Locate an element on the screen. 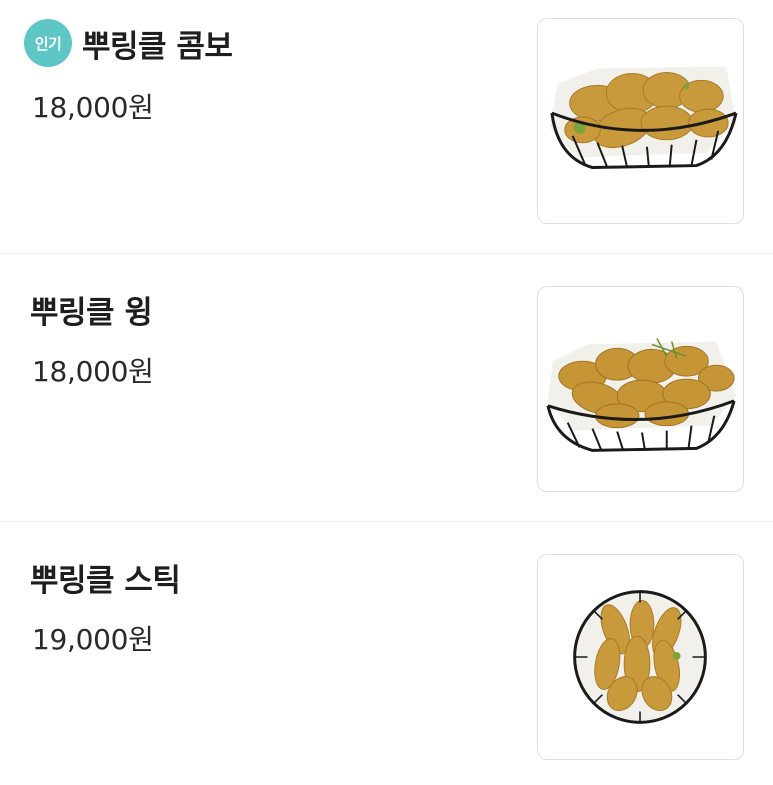 The width and height of the screenshot is (773, 785). fried-chicken-wing-basket-image is located at coordinates (640, 389).